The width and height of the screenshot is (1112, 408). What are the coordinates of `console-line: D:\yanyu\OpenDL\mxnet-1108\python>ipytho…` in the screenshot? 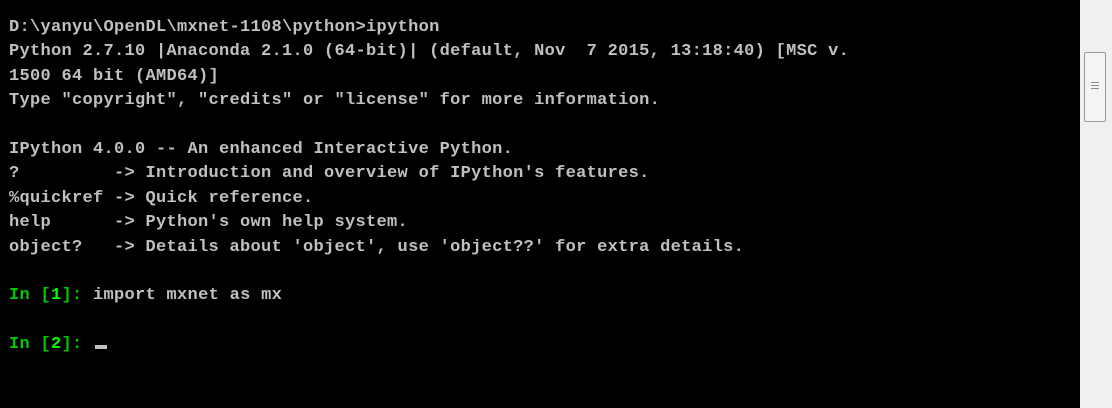 It's located at (224, 27).